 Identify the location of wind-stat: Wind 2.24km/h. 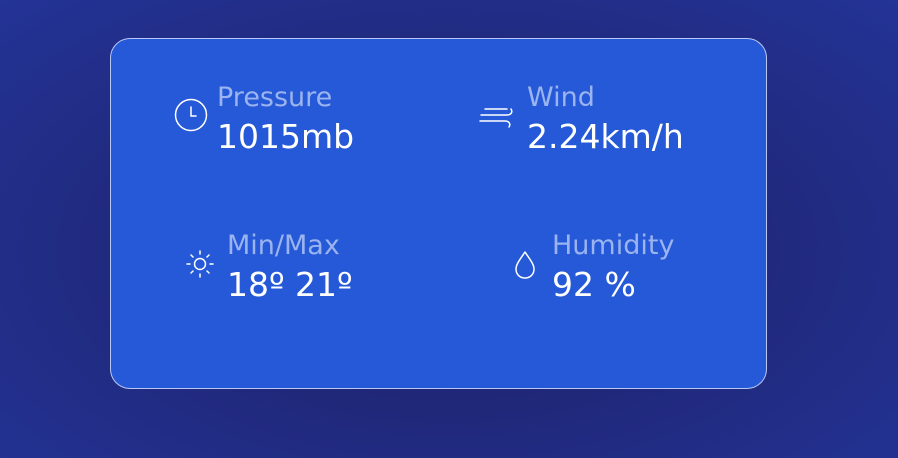
(580, 120).